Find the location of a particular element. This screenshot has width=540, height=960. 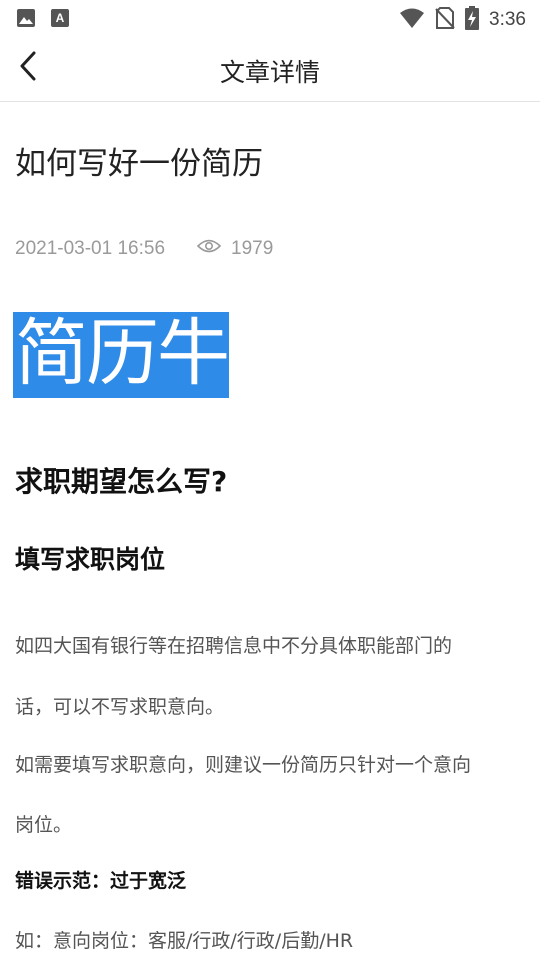

article-meta: 2021-03-01 16:56 1979 is located at coordinates (144, 249).